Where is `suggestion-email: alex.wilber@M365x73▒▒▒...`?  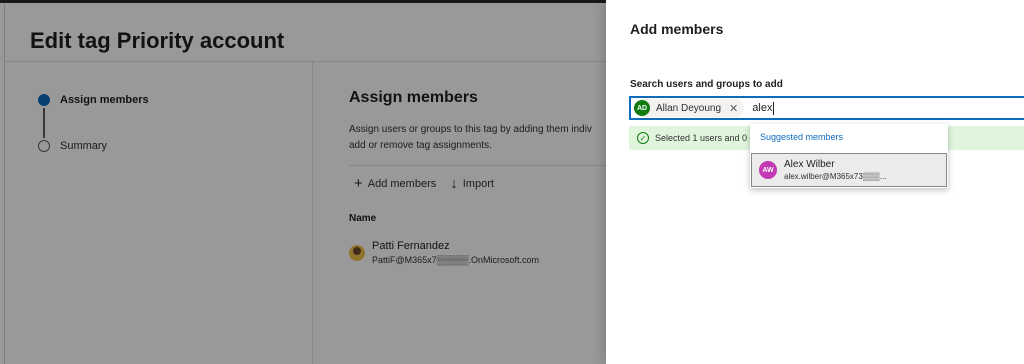 suggestion-email: alex.wilber@M365x73▒▒▒... is located at coordinates (835, 176).